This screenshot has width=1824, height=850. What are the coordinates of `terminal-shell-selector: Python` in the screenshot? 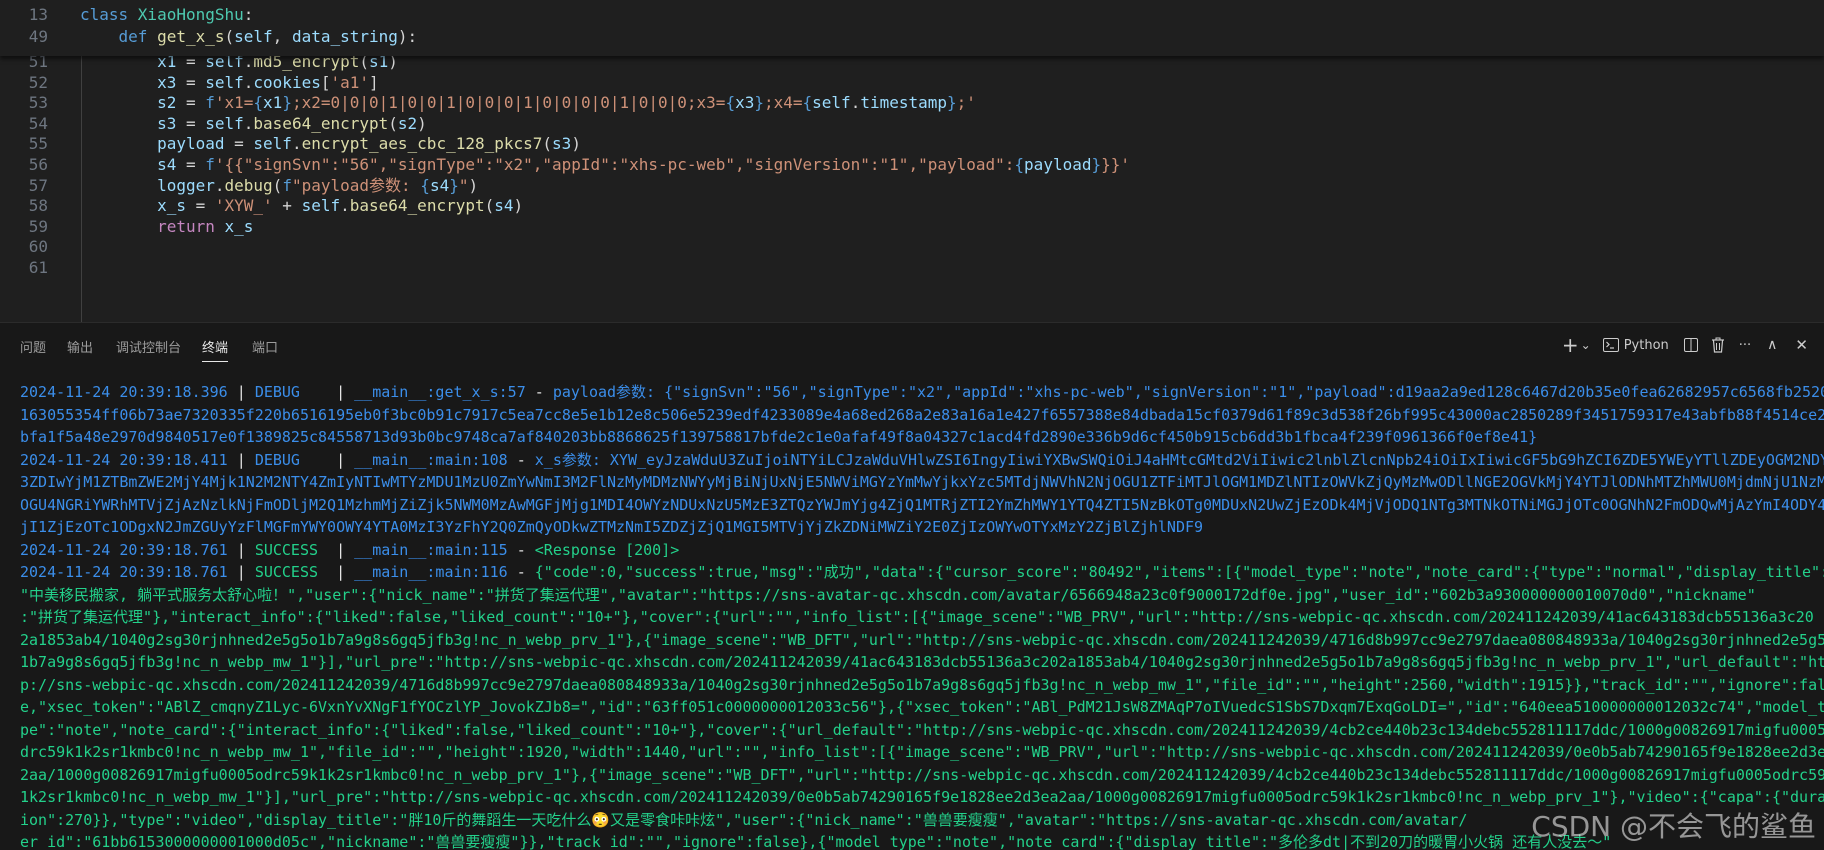 It's located at (1635, 345).